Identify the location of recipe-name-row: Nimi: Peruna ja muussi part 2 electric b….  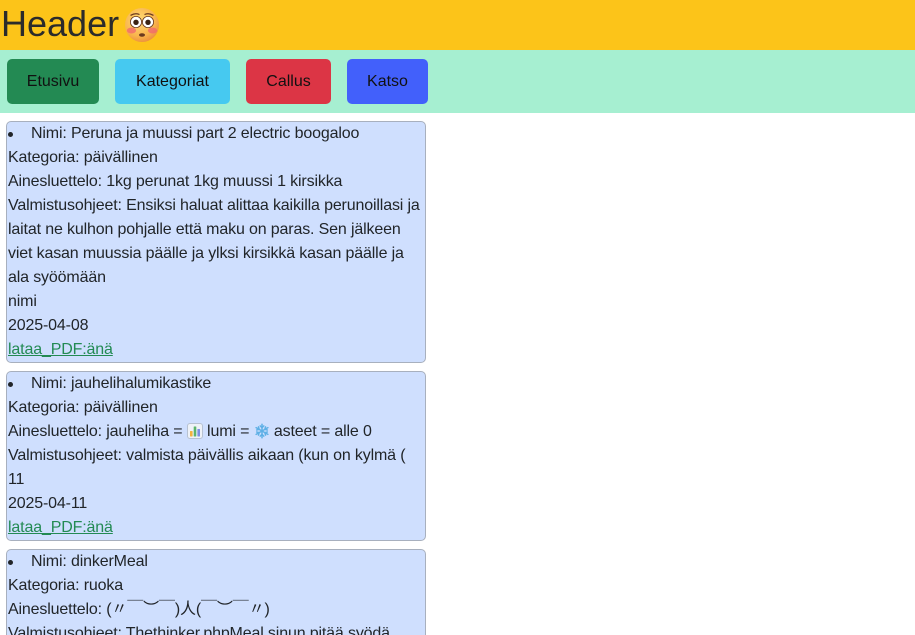
(216, 134).